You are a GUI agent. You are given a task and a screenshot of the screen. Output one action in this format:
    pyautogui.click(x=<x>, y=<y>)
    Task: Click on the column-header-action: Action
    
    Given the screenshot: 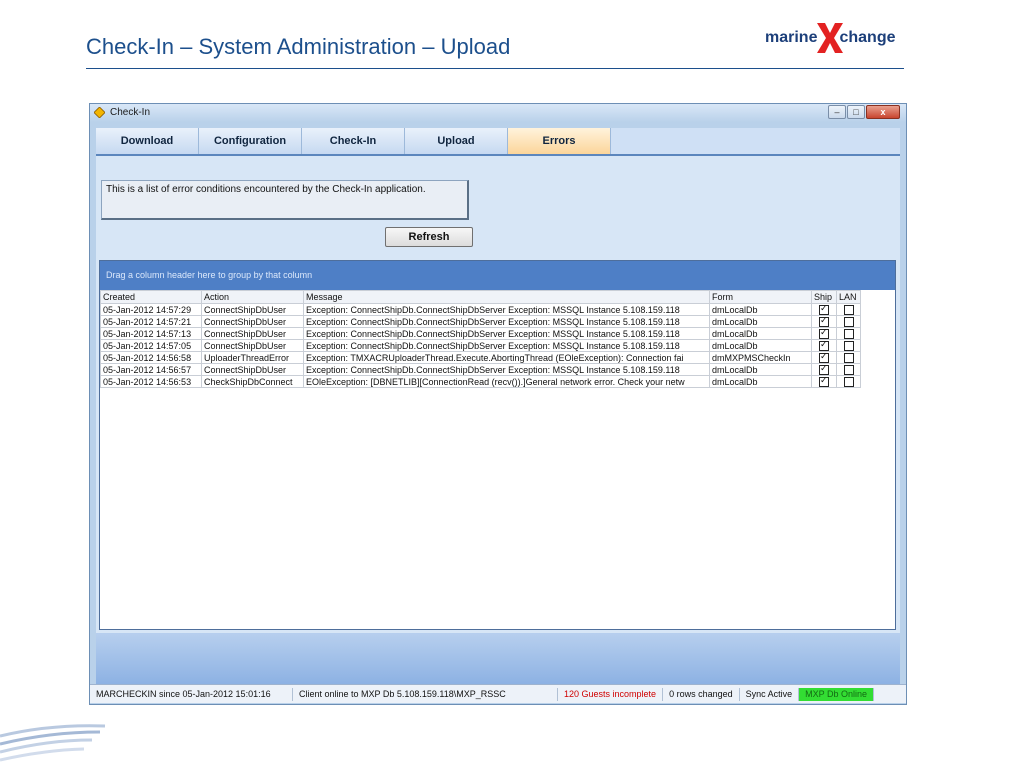 What is the action you would take?
    pyautogui.click(x=252, y=297)
    